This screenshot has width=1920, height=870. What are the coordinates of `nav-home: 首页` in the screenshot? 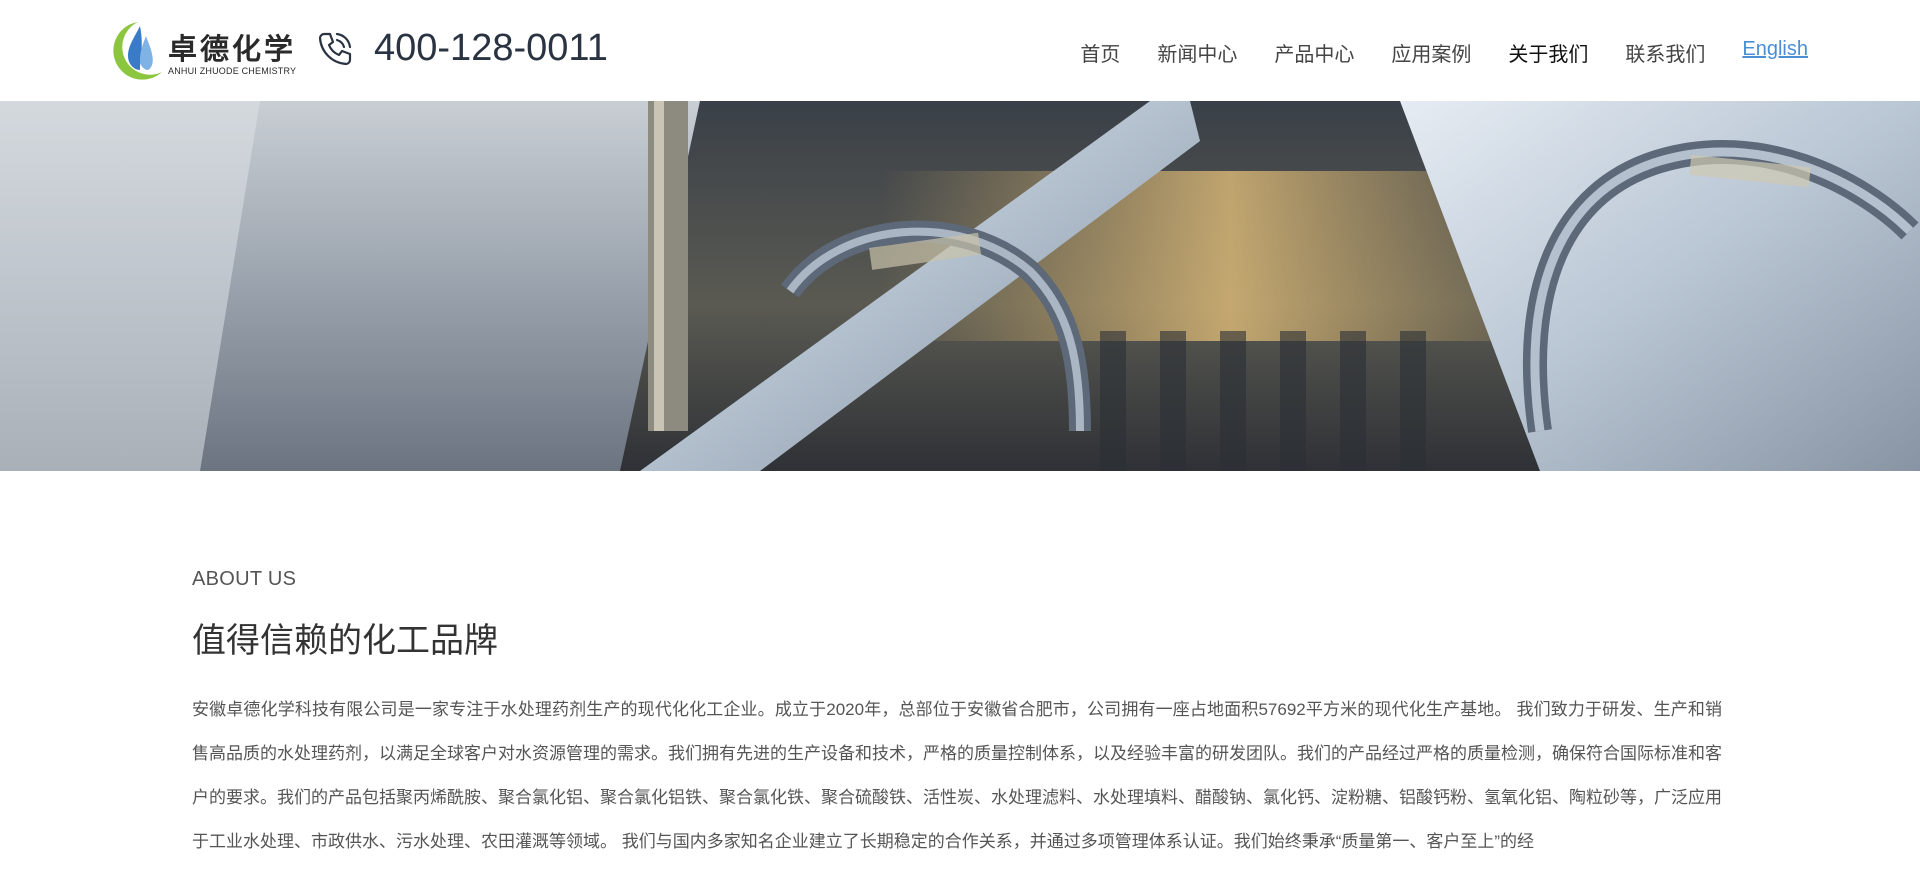 It's located at (1100, 52).